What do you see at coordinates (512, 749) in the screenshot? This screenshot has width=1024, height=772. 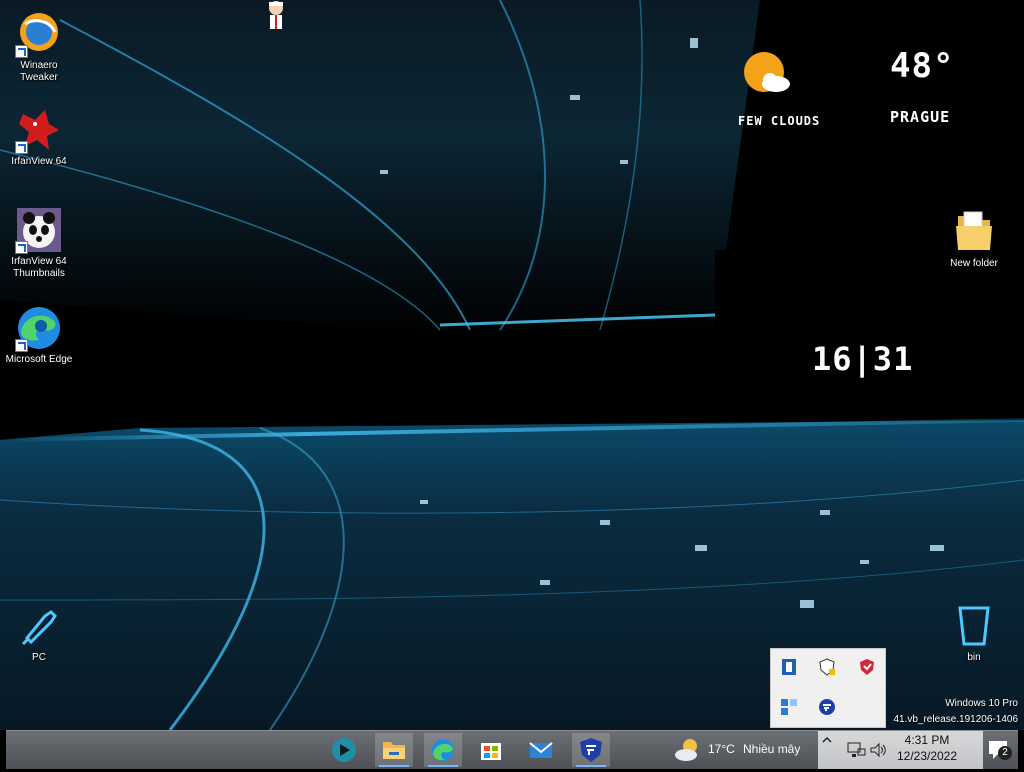 I see `taskbar: 17°C Nhiều mây 4:31 PM 12/23/2022 2` at bounding box center [512, 749].